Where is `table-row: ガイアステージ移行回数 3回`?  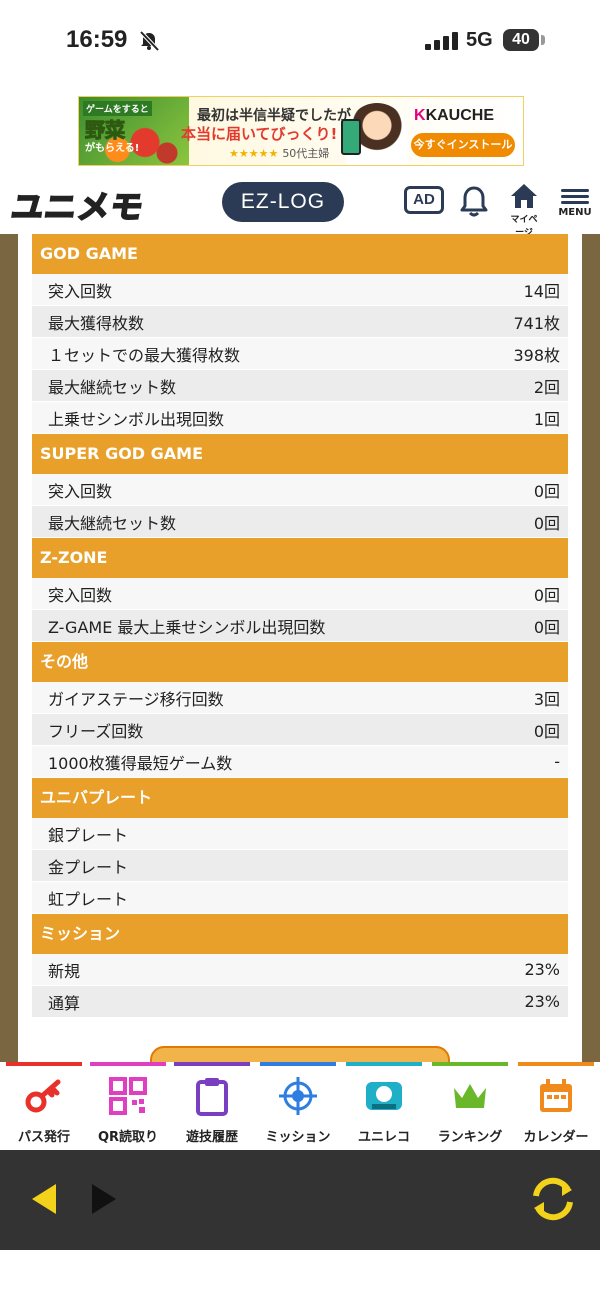 table-row: ガイアステージ移行回数 3回 is located at coordinates (300, 698).